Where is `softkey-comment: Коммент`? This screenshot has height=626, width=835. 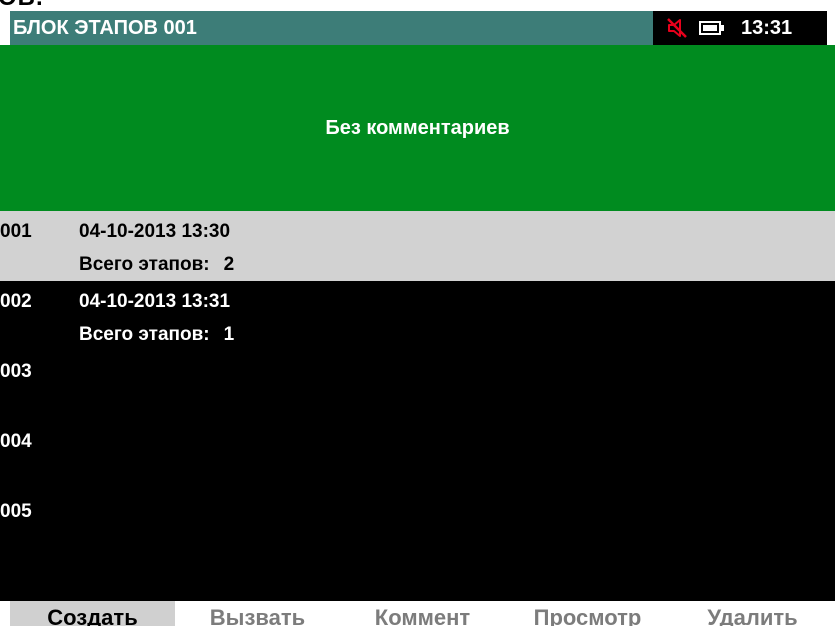
softkey-comment: Коммент is located at coordinates (422, 613).